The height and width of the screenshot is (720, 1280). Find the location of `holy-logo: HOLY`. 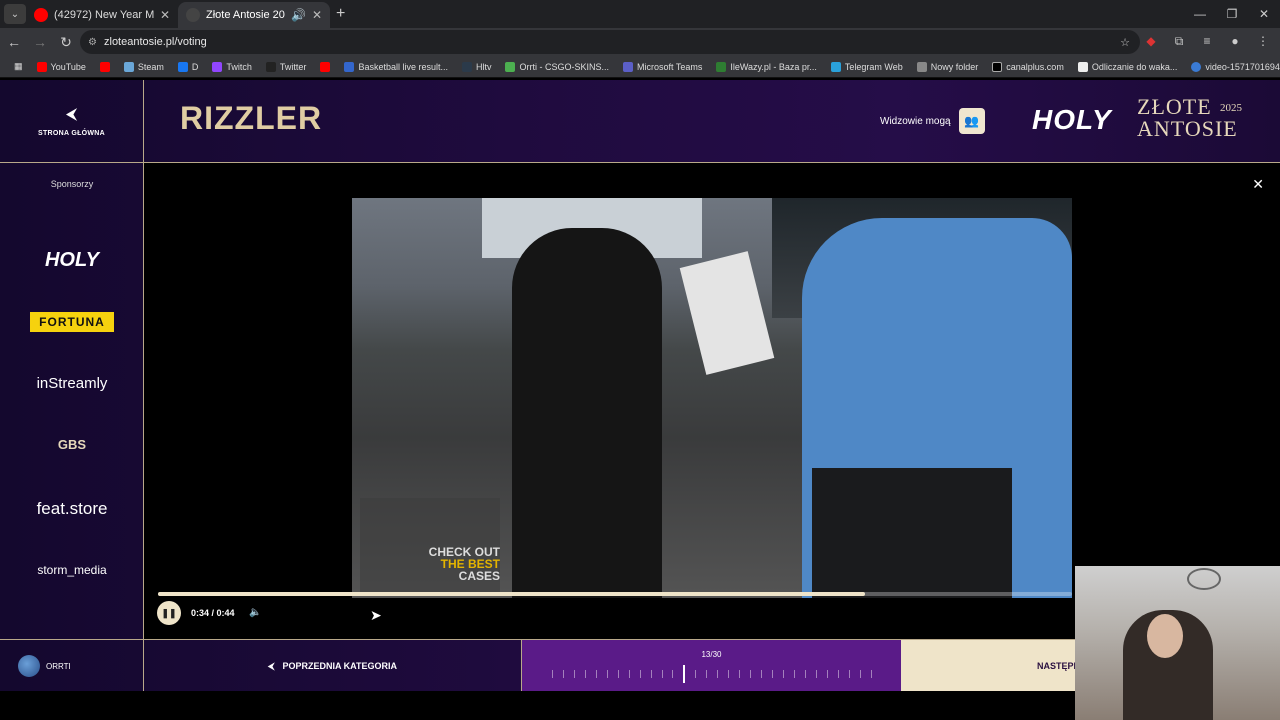

holy-logo: HOLY is located at coordinates (1072, 119).